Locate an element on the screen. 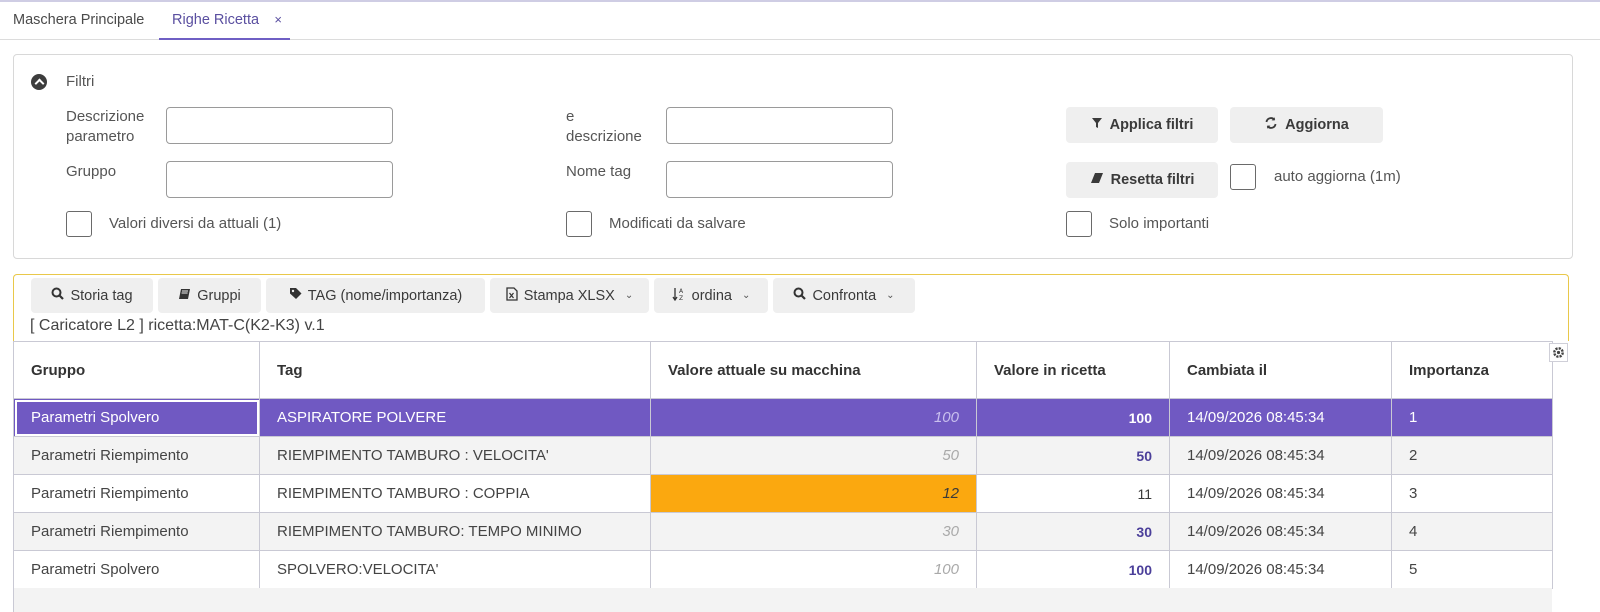 The height and width of the screenshot is (612, 1600). storia-tag-label: Storia tag is located at coordinates (101, 295).